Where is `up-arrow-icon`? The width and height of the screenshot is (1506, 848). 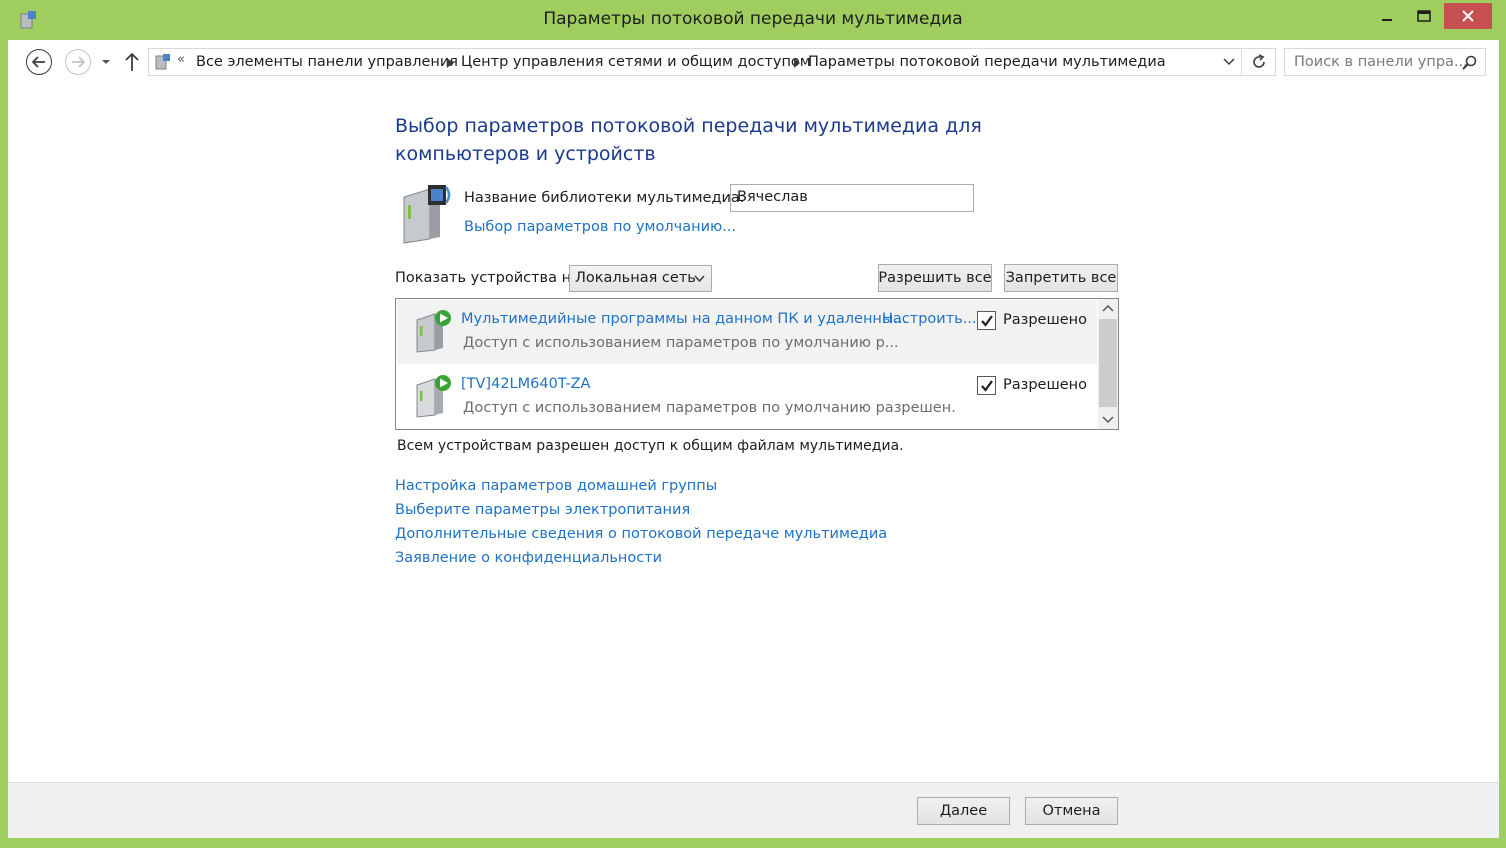 up-arrow-icon is located at coordinates (132, 62).